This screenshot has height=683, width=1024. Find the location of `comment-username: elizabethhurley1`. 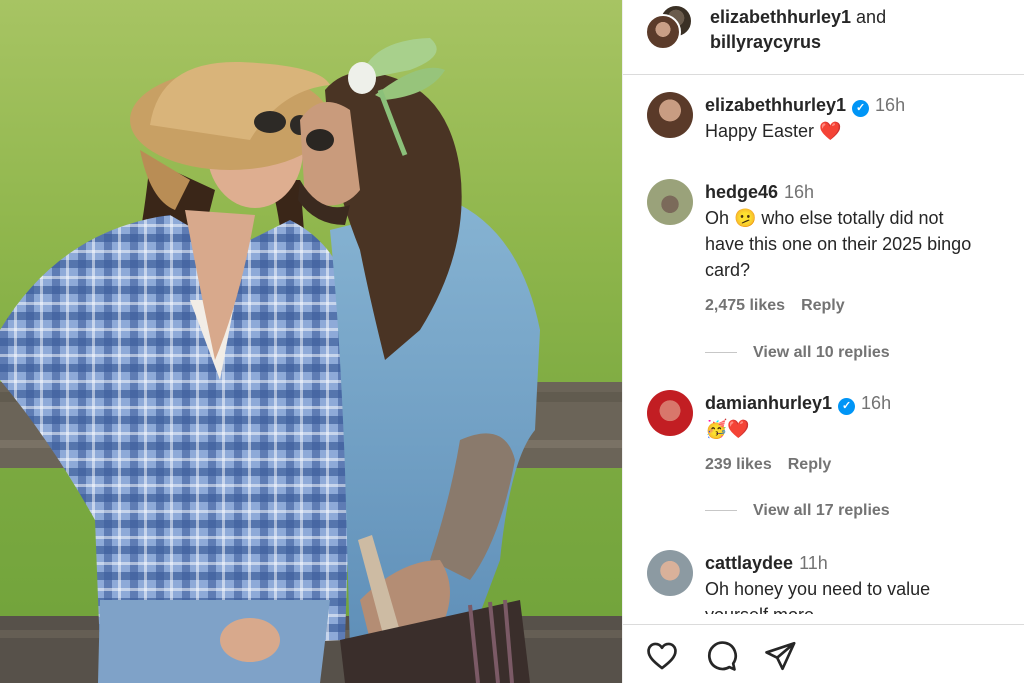

comment-username: elizabethhurley1 is located at coordinates (775, 105).